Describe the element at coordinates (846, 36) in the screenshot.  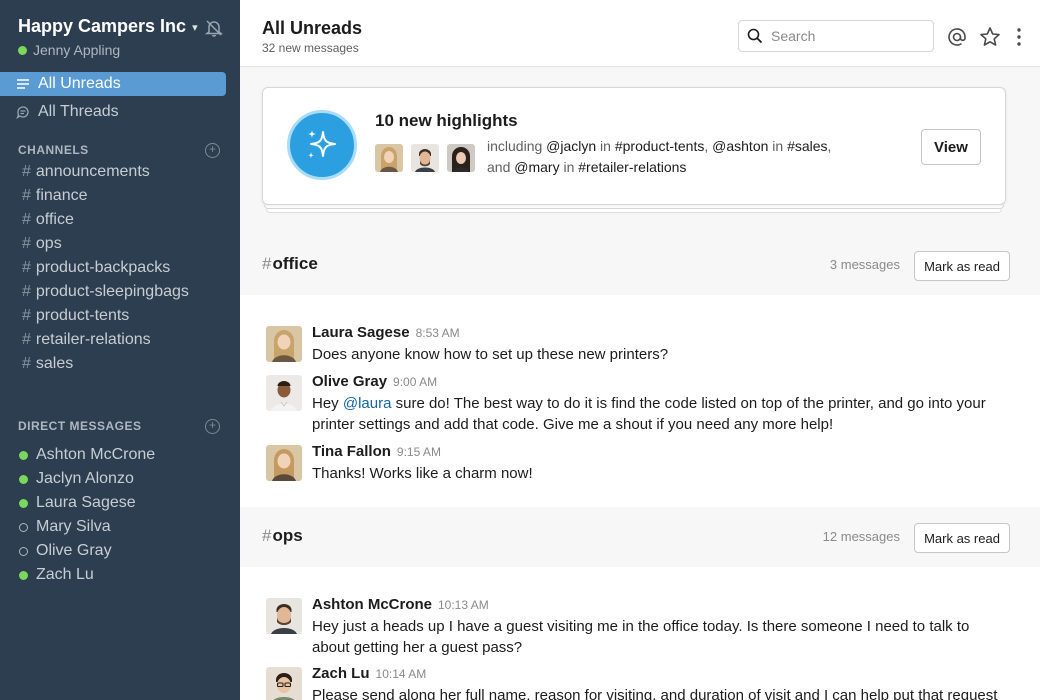
I see `search-input` at that location.